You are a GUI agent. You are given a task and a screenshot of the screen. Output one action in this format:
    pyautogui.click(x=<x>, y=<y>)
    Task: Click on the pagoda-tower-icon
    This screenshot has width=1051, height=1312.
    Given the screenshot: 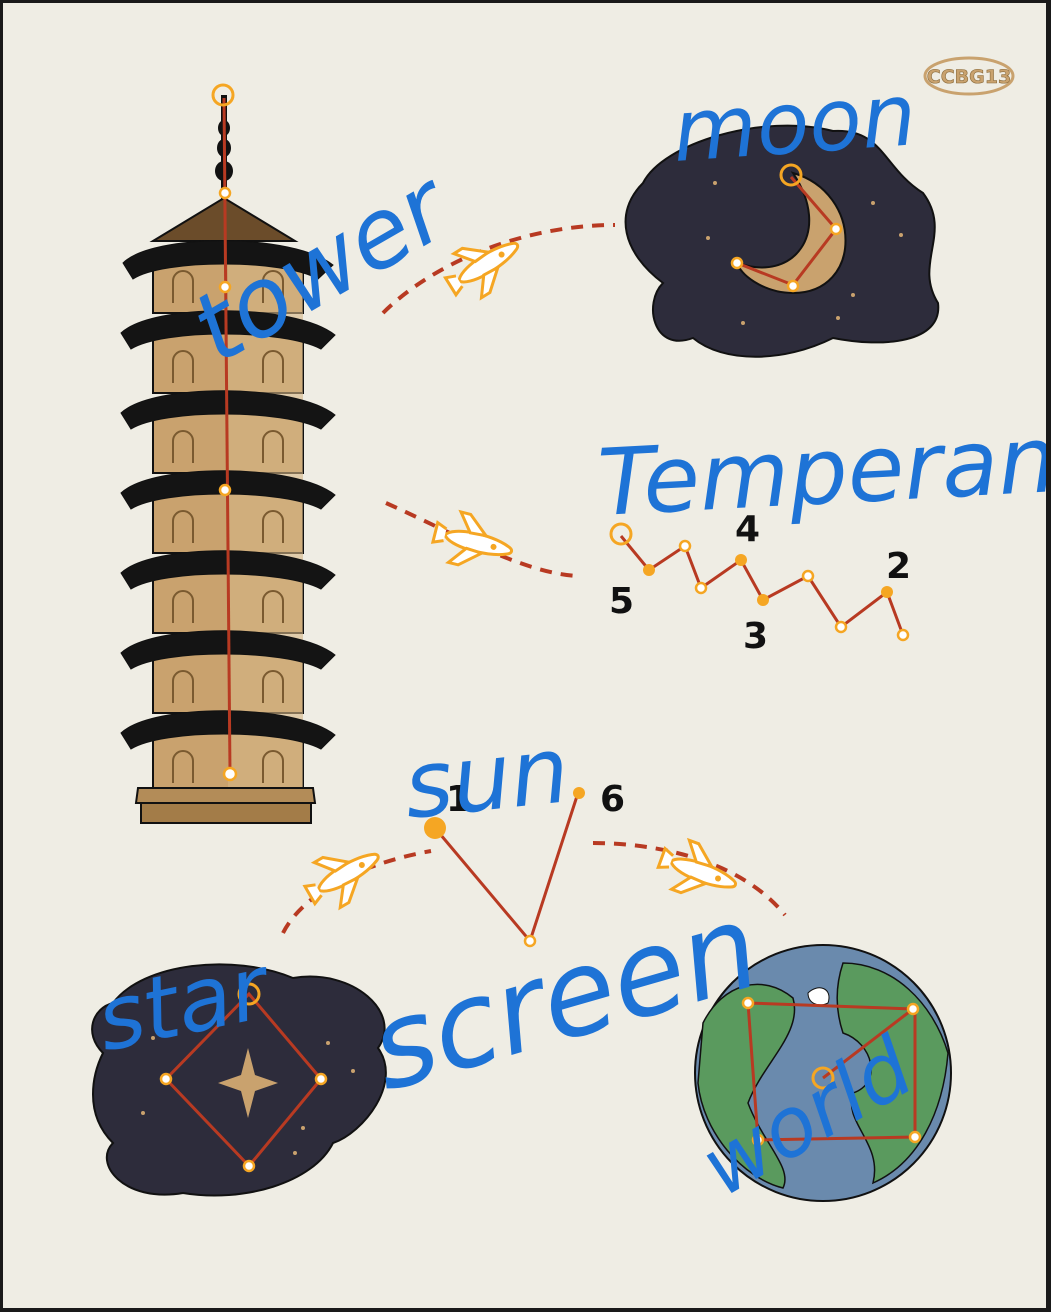 What is the action you would take?
    pyautogui.click(x=228, y=453)
    